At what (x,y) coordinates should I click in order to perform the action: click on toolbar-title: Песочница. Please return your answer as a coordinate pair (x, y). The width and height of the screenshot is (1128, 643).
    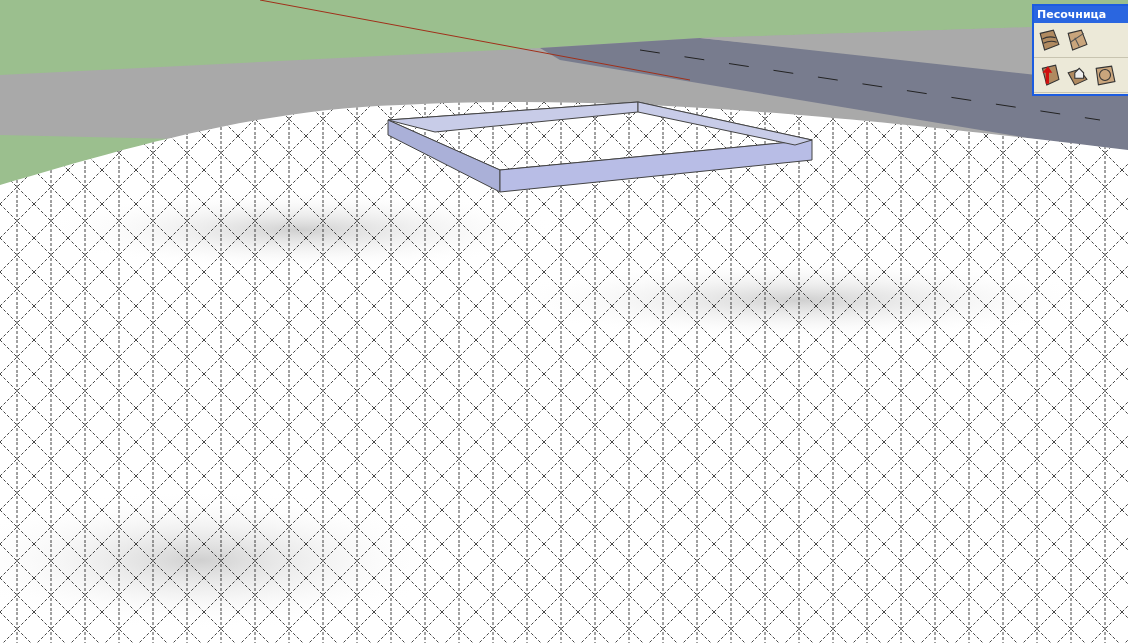
    Looking at the image, I should click on (1081, 14).